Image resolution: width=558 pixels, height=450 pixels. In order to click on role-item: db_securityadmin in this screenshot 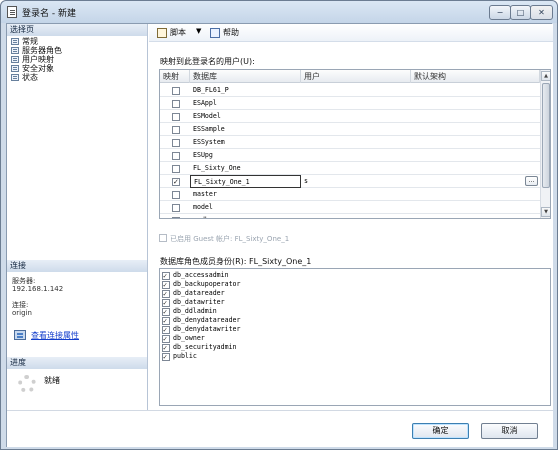, I will do `click(355, 347)`.